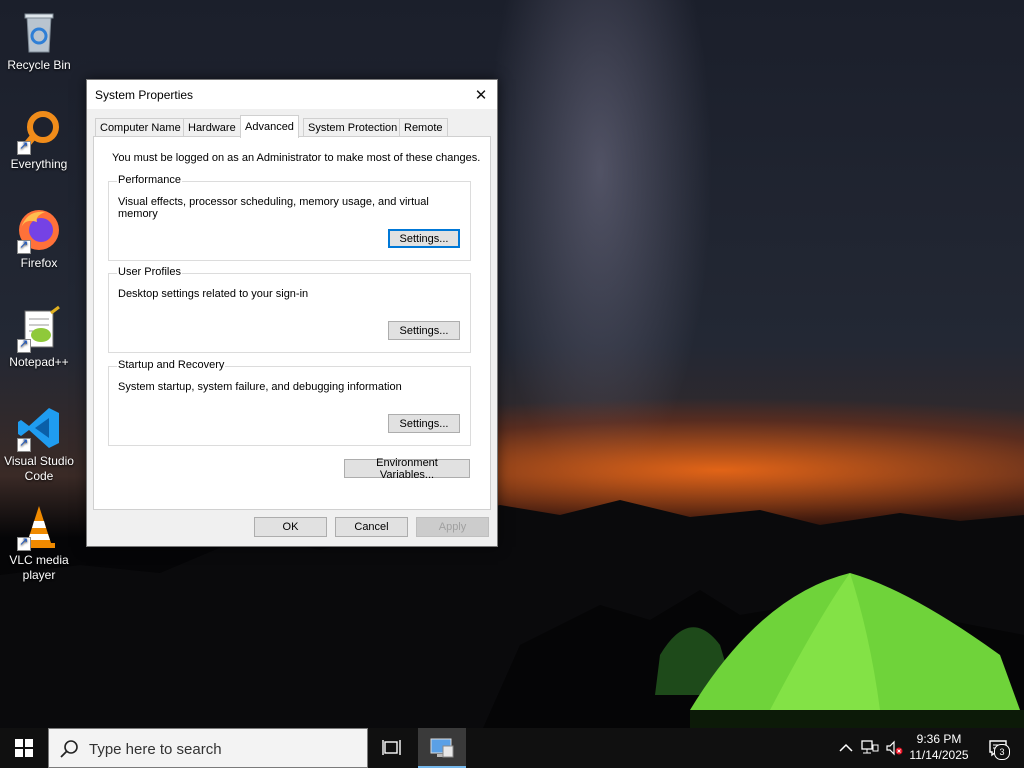 The width and height of the screenshot is (1024, 768). I want to click on network-icon, so click(870, 748).